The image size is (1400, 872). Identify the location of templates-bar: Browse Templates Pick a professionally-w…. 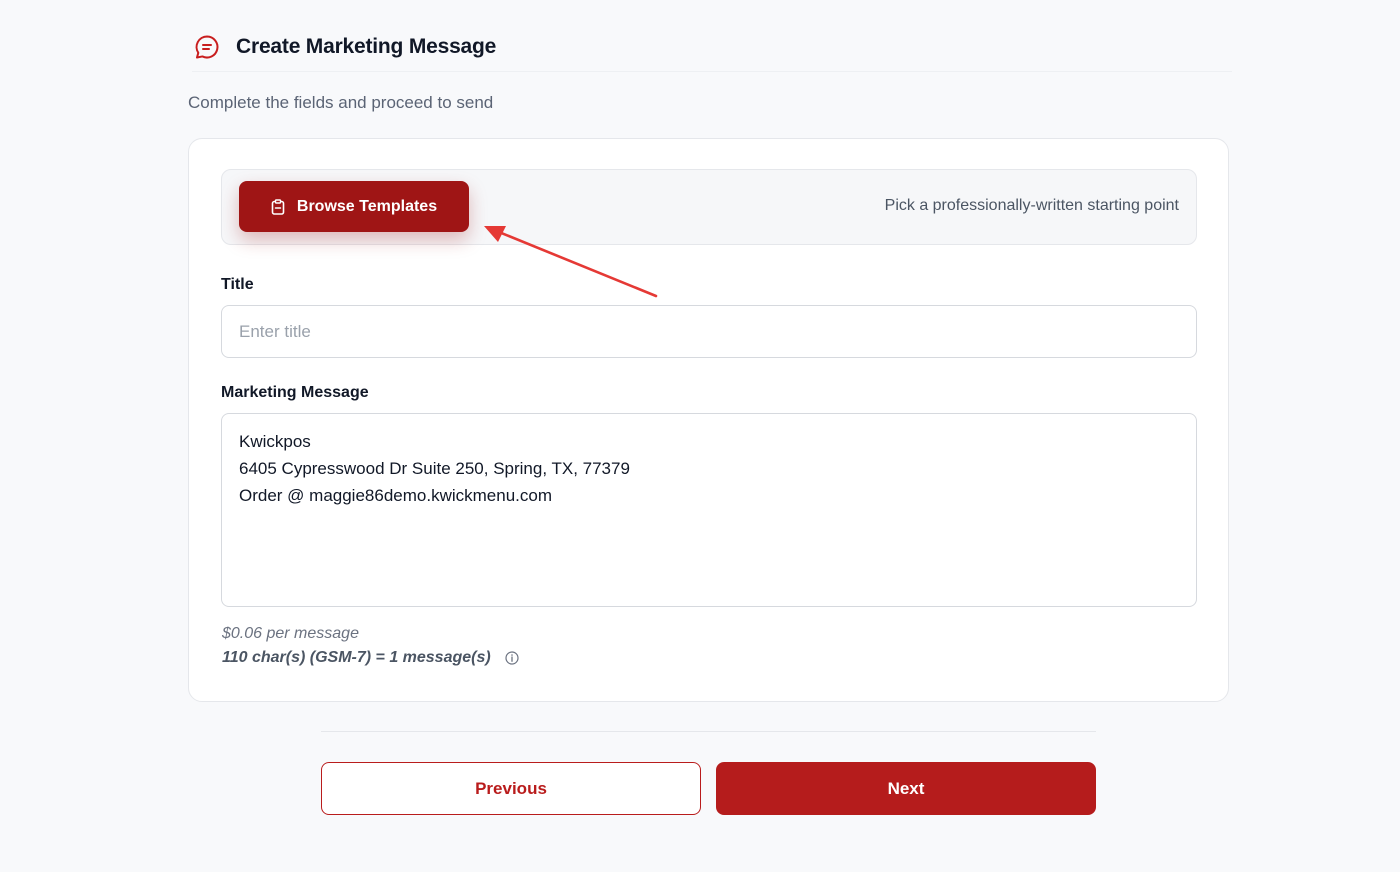
(709, 207).